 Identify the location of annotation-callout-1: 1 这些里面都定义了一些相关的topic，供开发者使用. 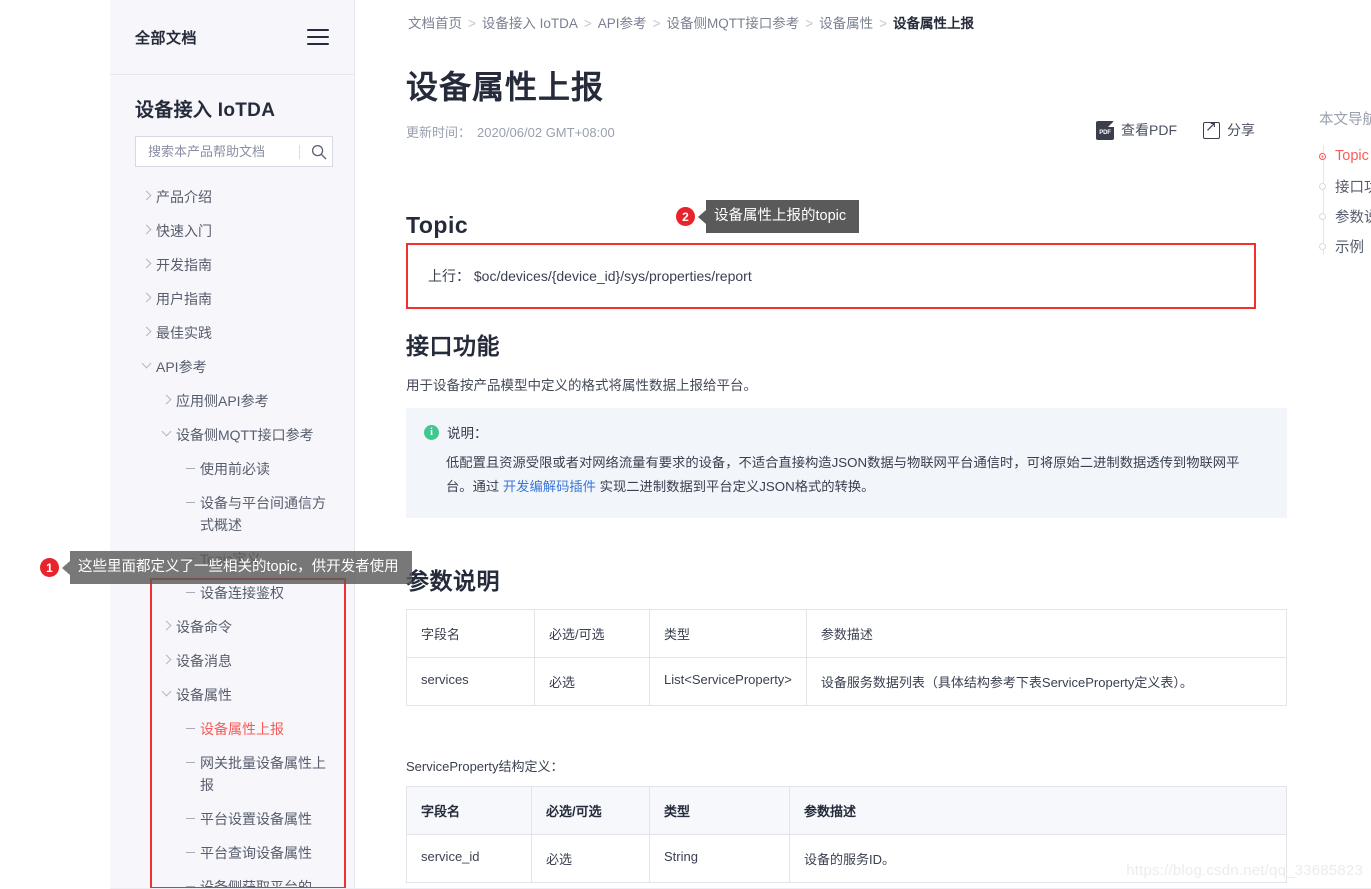
(226, 567).